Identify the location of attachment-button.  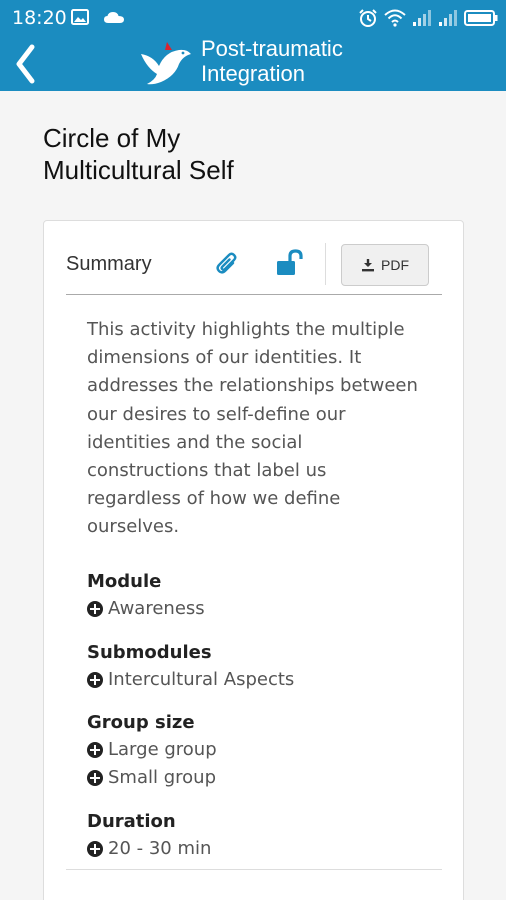
(228, 264).